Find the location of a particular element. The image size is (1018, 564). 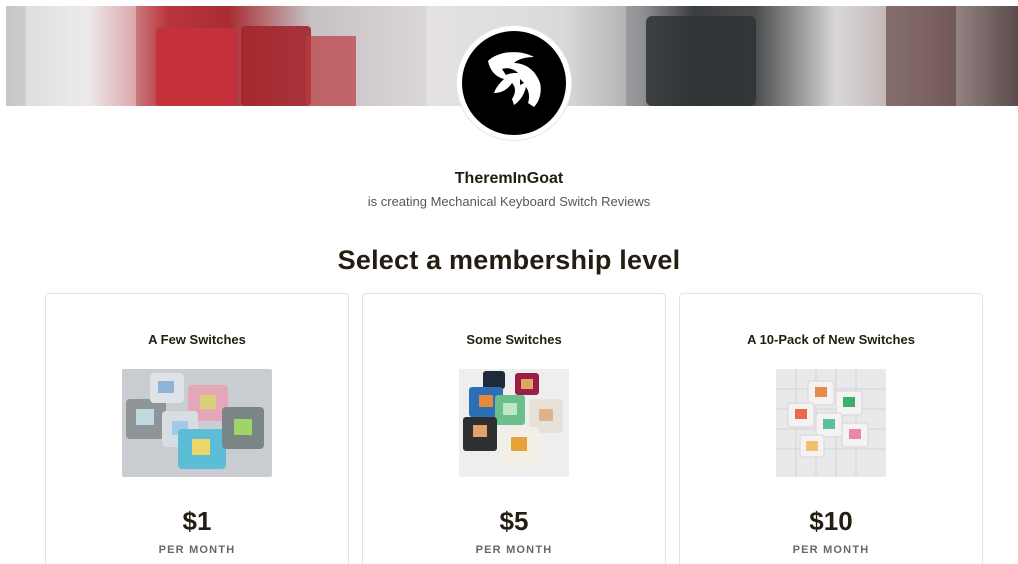

tier-price: $10 is located at coordinates (831, 521).